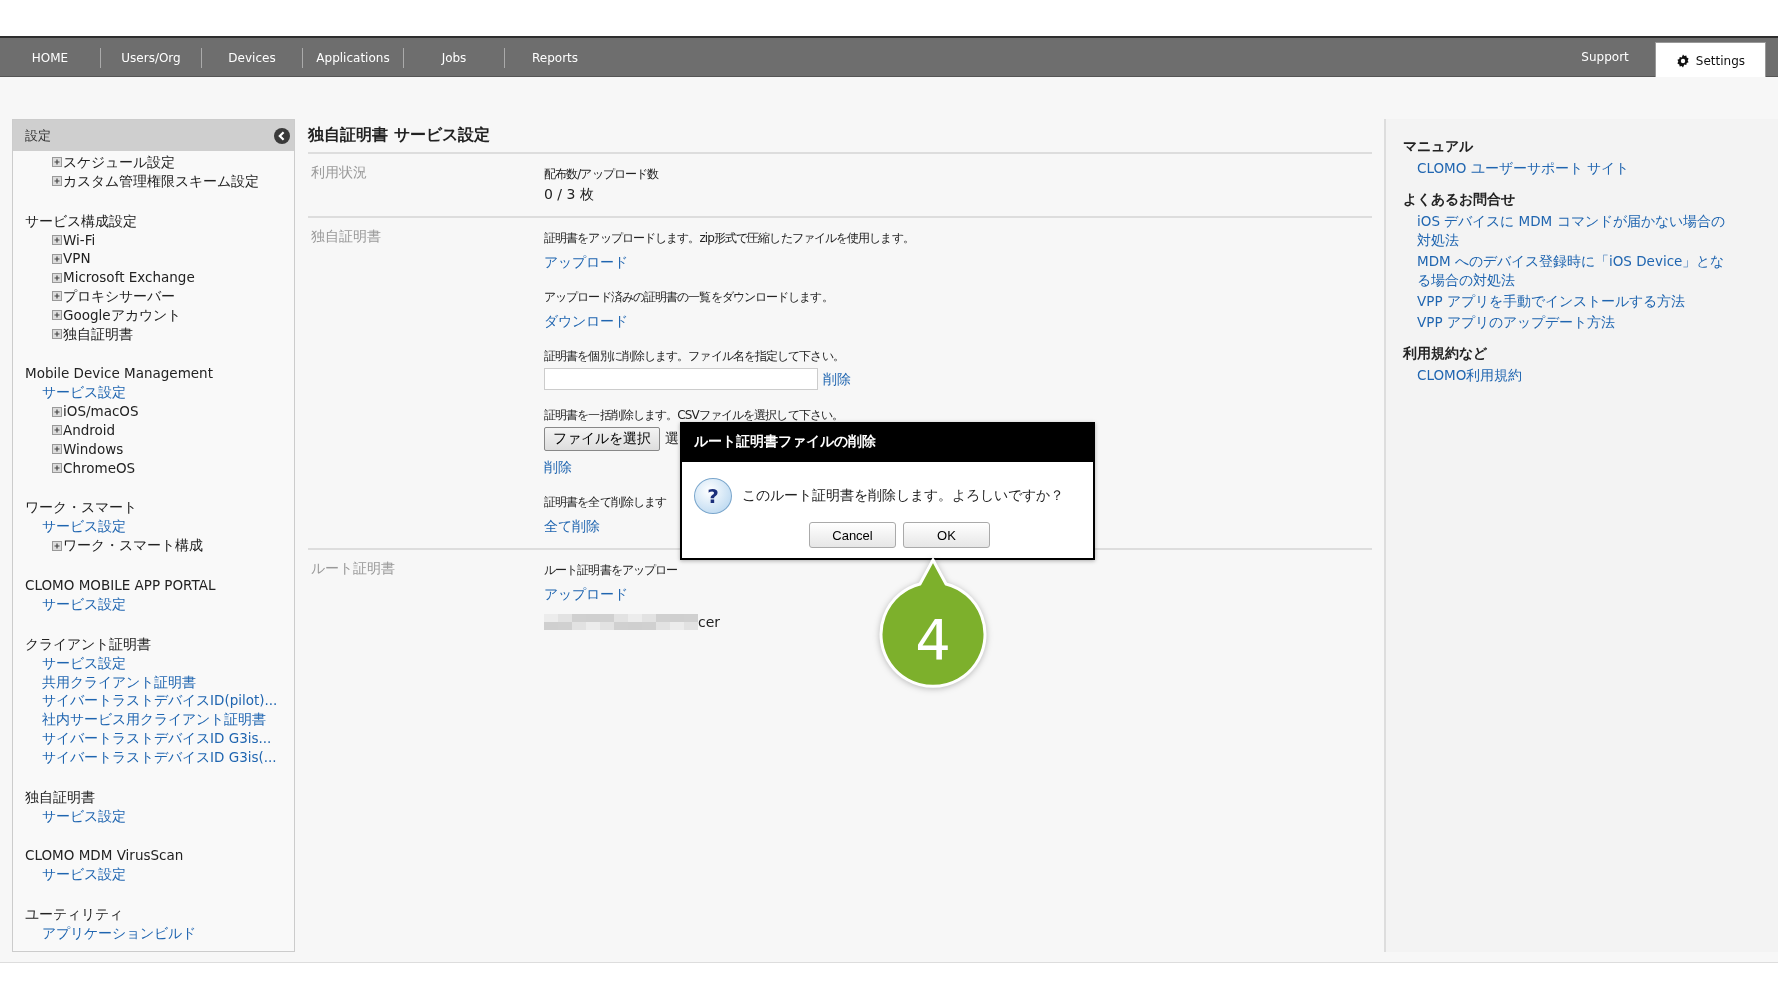 The height and width of the screenshot is (1000, 1778). I want to click on nav-tab: Reports, so click(555, 58).